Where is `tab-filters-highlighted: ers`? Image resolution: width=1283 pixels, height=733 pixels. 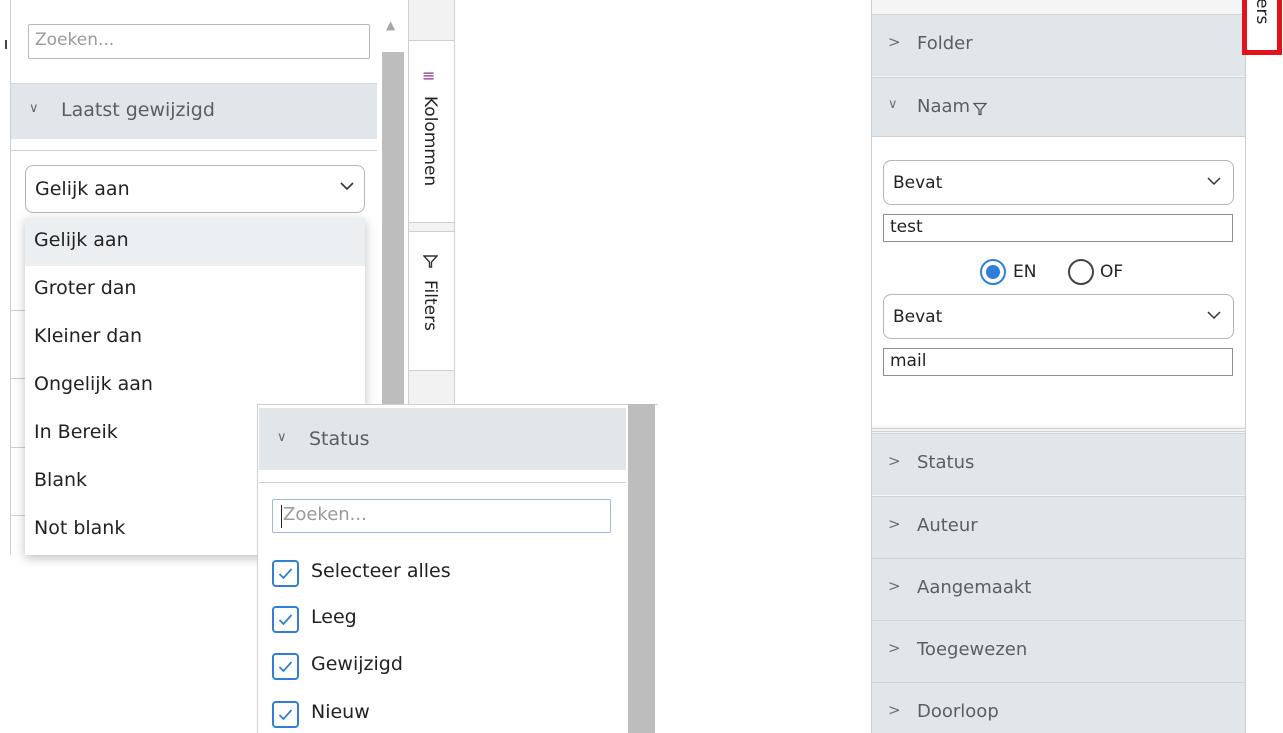
tab-filters-highlighted: ers is located at coordinates (1262, 27).